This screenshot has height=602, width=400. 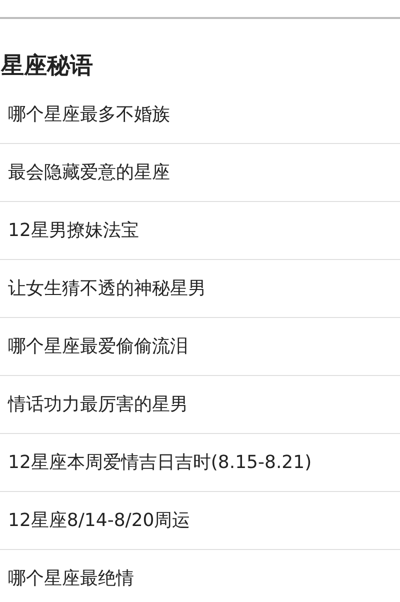 I want to click on list-item: 情话功力最厉害的星男, so click(x=200, y=405).